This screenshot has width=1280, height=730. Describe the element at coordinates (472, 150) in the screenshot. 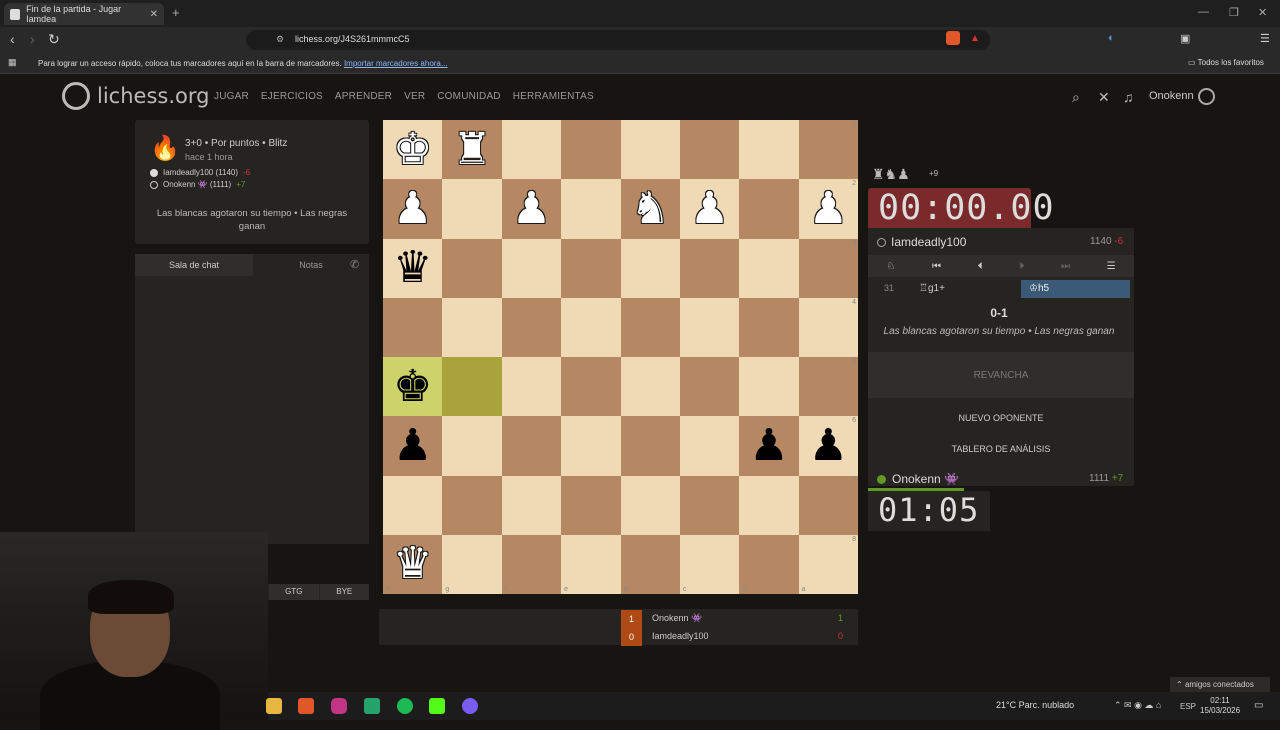

I see `board-square: ♜` at that location.